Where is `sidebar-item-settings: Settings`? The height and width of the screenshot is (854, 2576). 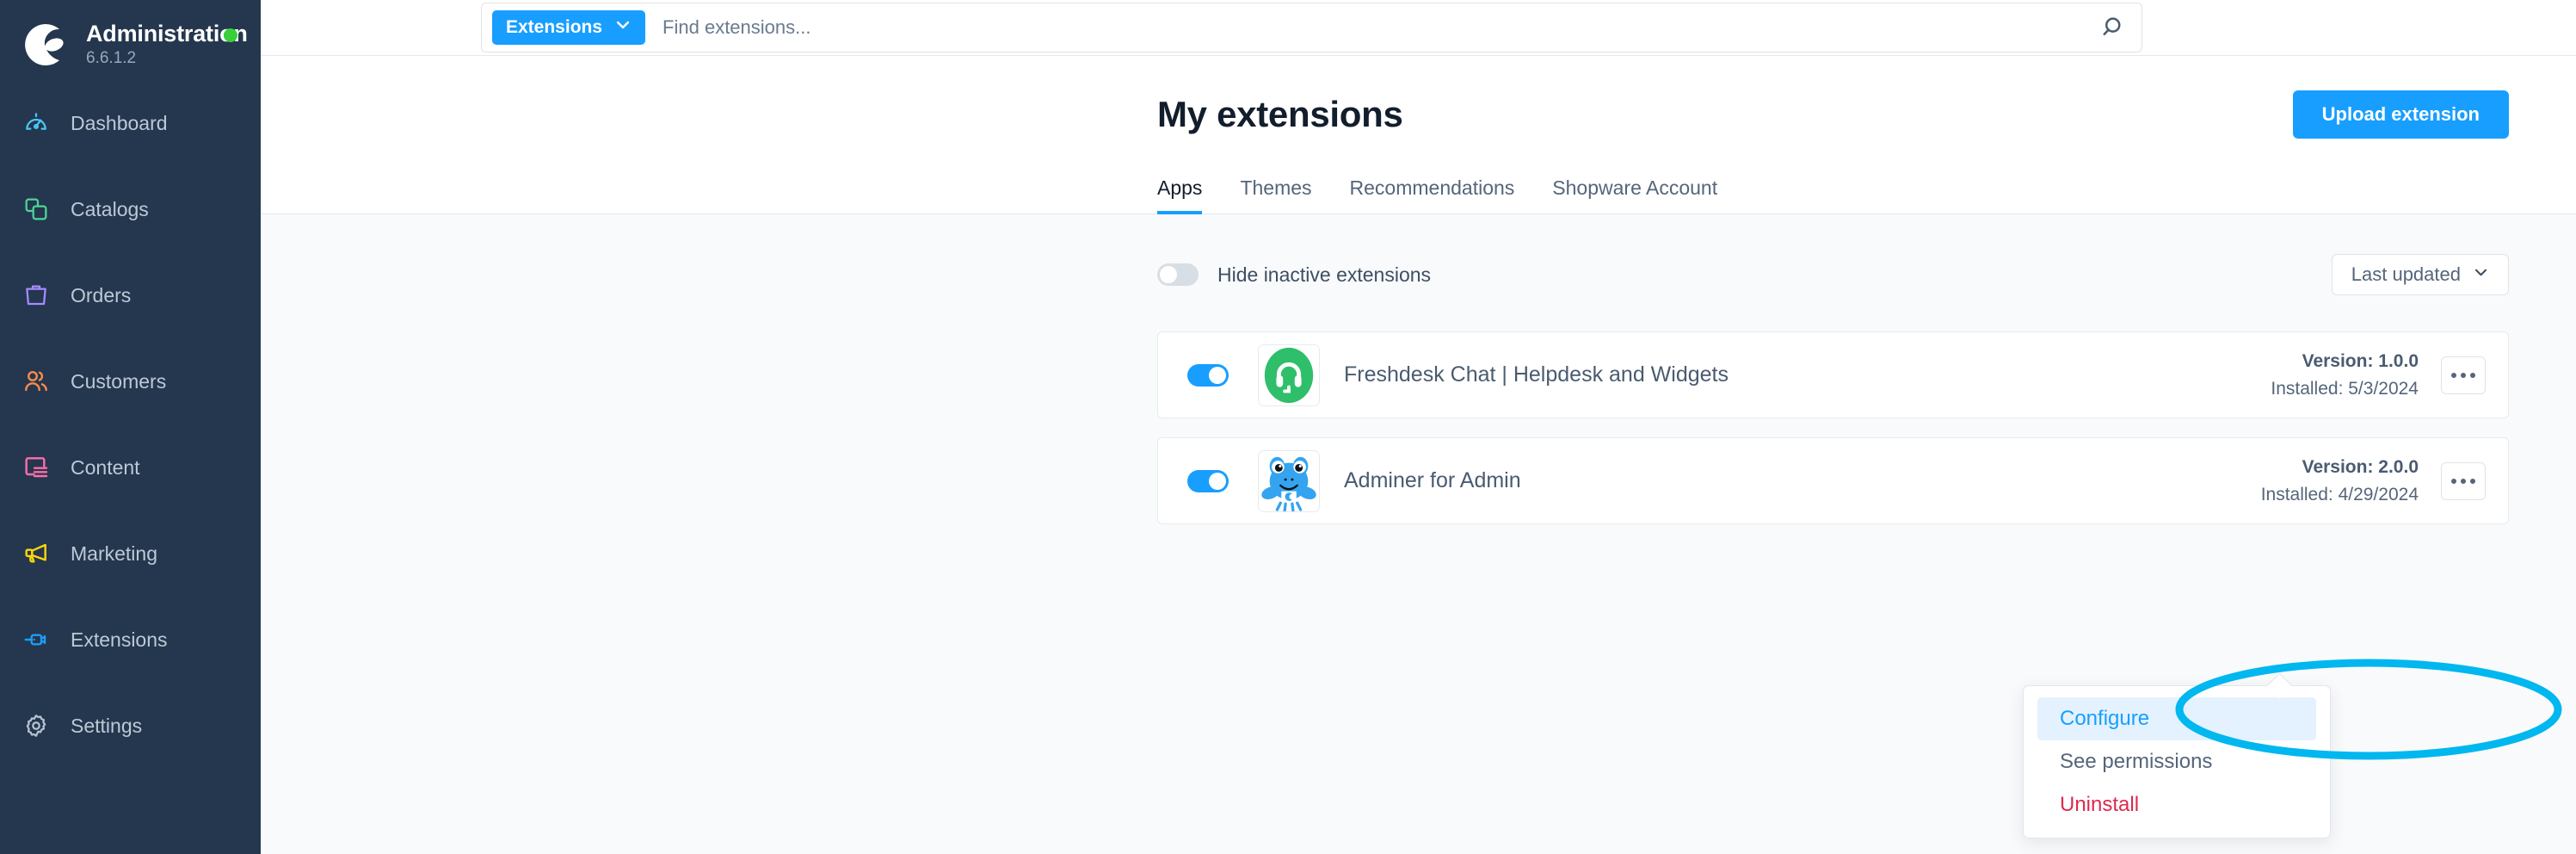
sidebar-item-settings: Settings is located at coordinates (131, 725).